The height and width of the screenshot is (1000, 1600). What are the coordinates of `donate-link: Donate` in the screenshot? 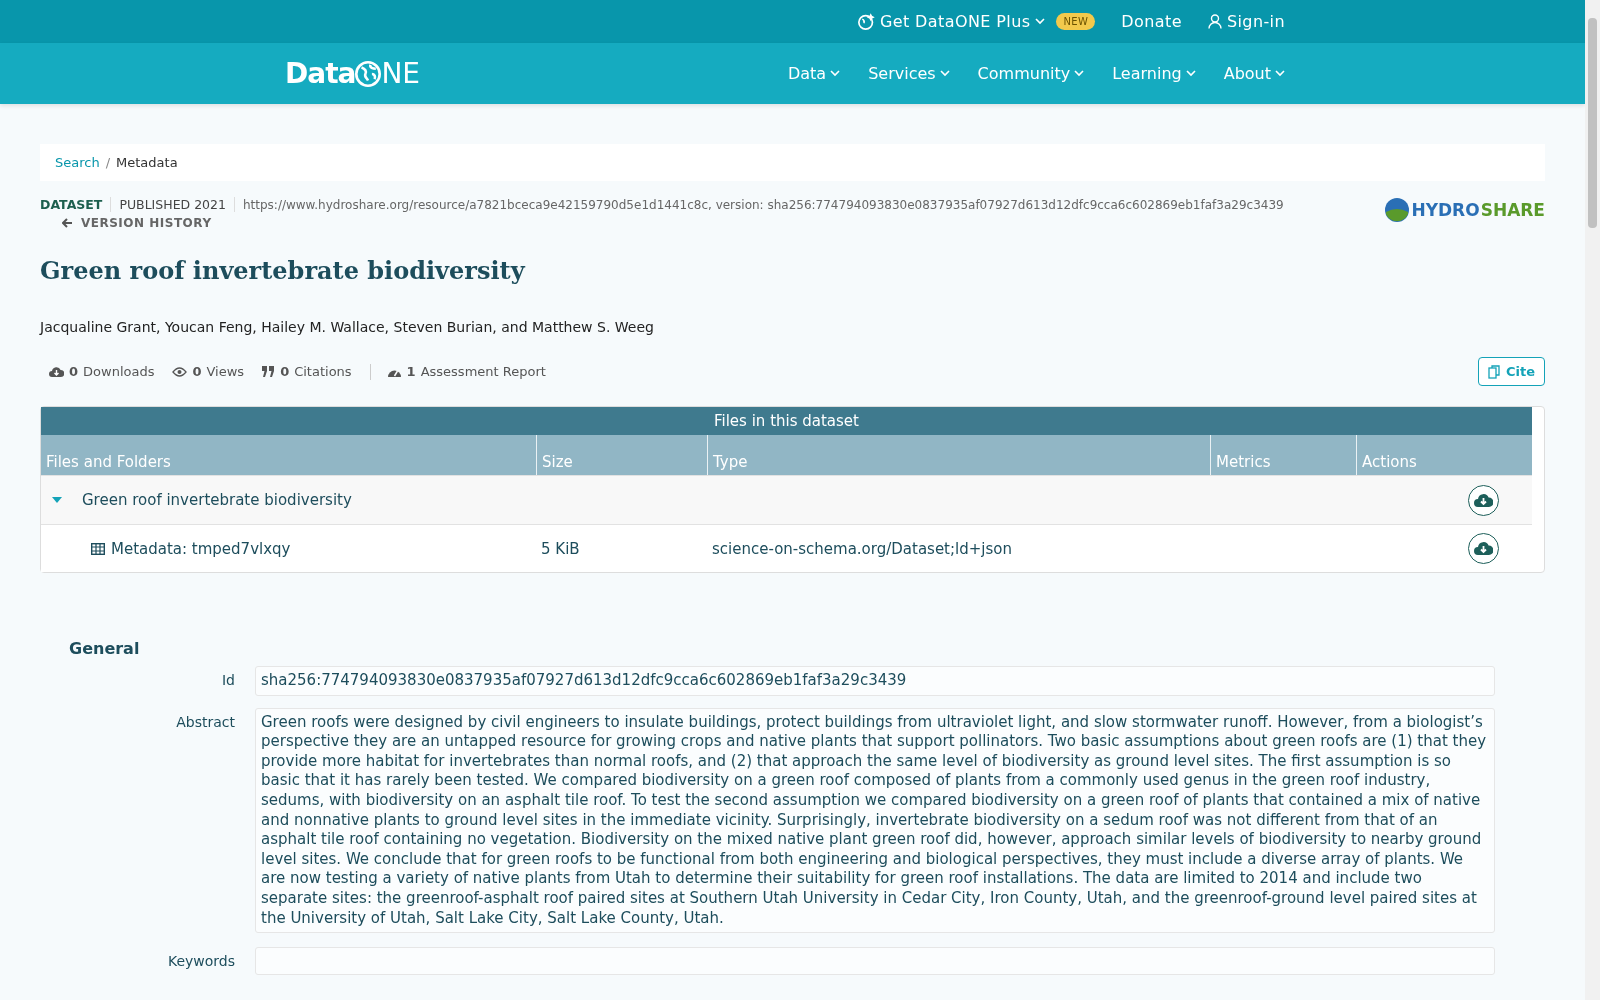 It's located at (1151, 21).